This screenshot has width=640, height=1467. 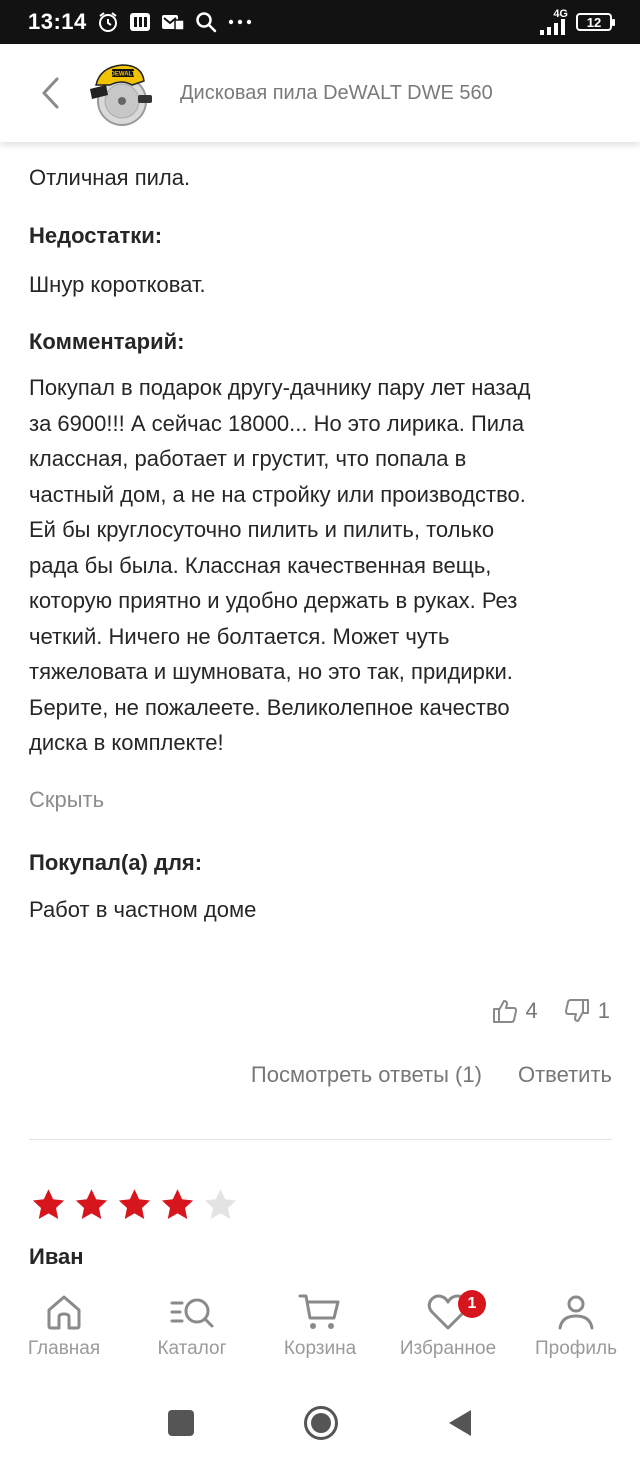 What do you see at coordinates (472, 1304) in the screenshot?
I see `favorites-badge: 1` at bounding box center [472, 1304].